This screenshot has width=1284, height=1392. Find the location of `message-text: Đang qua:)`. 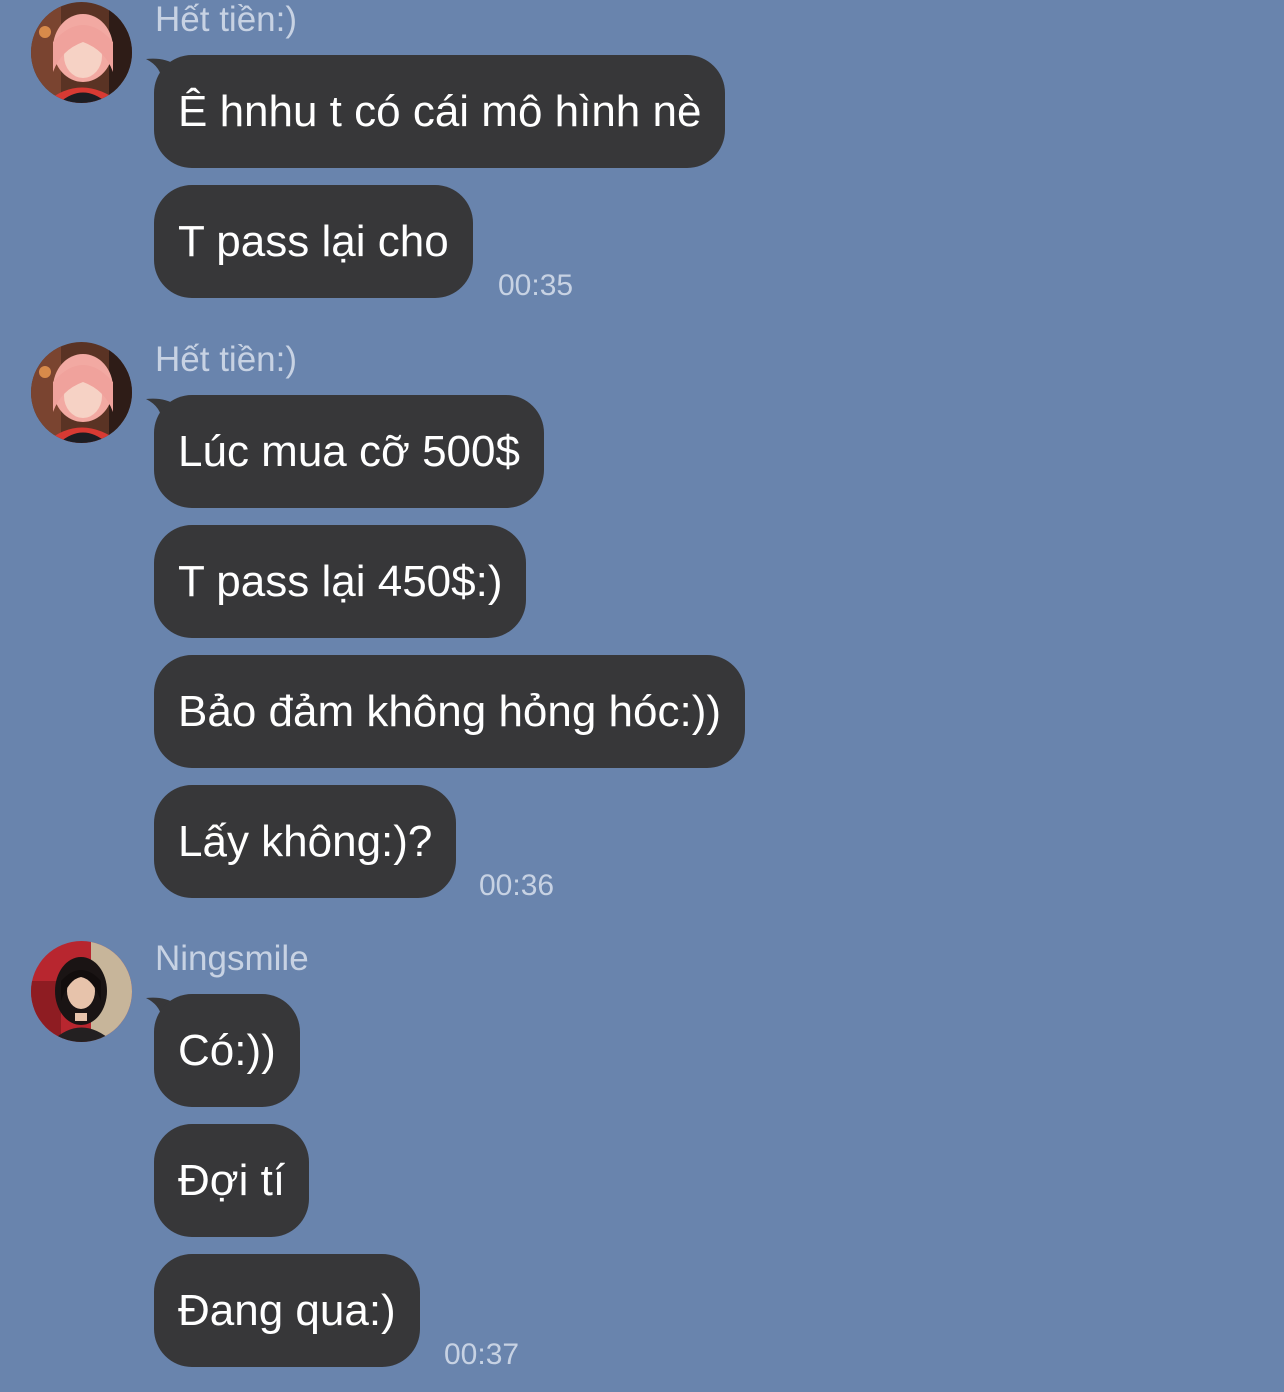

message-text: Đang qua:) is located at coordinates (287, 1310).